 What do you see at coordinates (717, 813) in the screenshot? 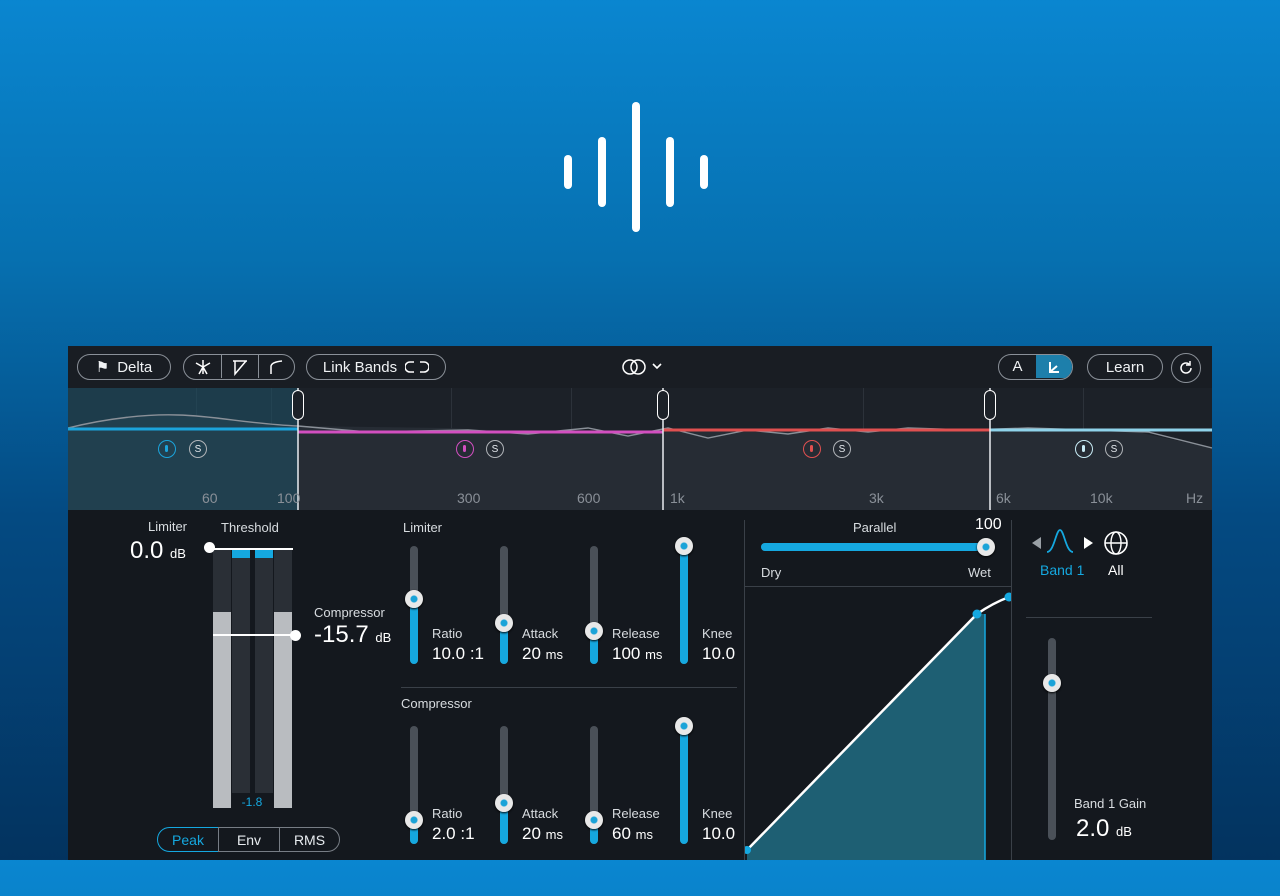
I see `compressor-knee-label: Knee` at bounding box center [717, 813].